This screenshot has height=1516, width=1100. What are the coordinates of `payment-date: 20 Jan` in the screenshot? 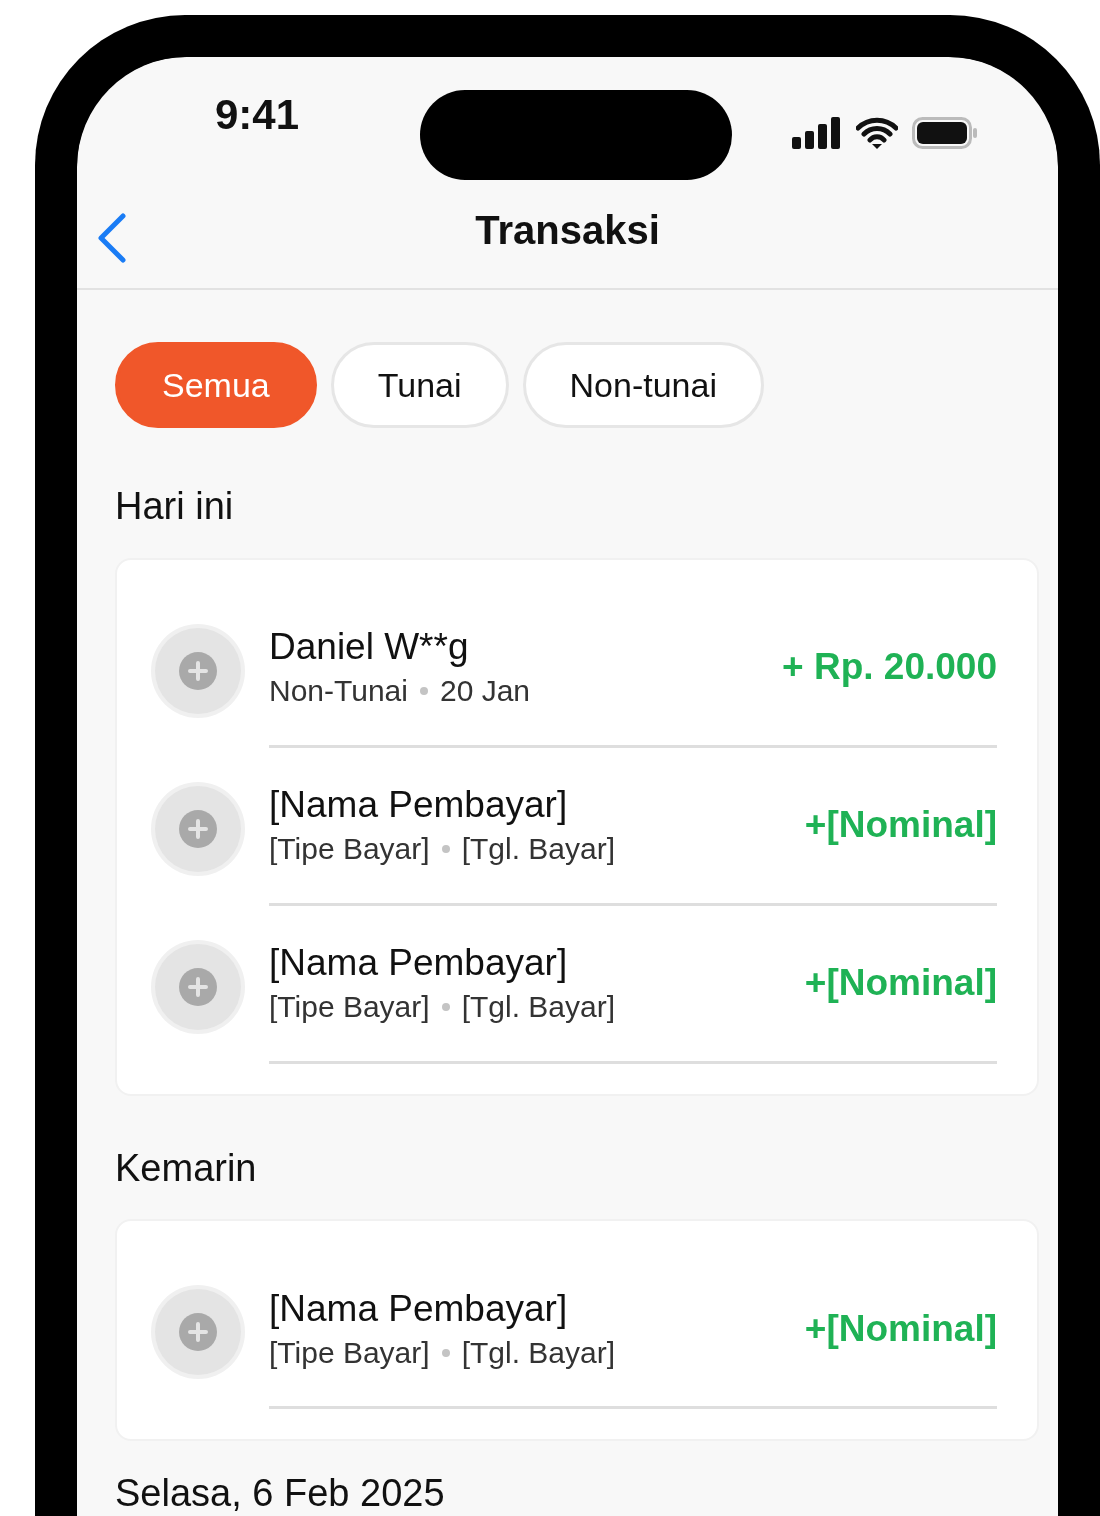 It's located at (485, 691).